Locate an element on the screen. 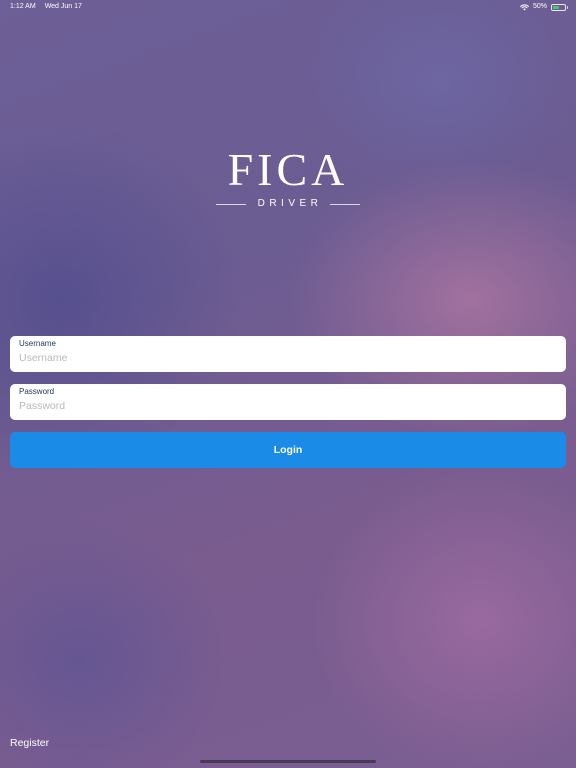  logo-title: FICA is located at coordinates (288, 169).